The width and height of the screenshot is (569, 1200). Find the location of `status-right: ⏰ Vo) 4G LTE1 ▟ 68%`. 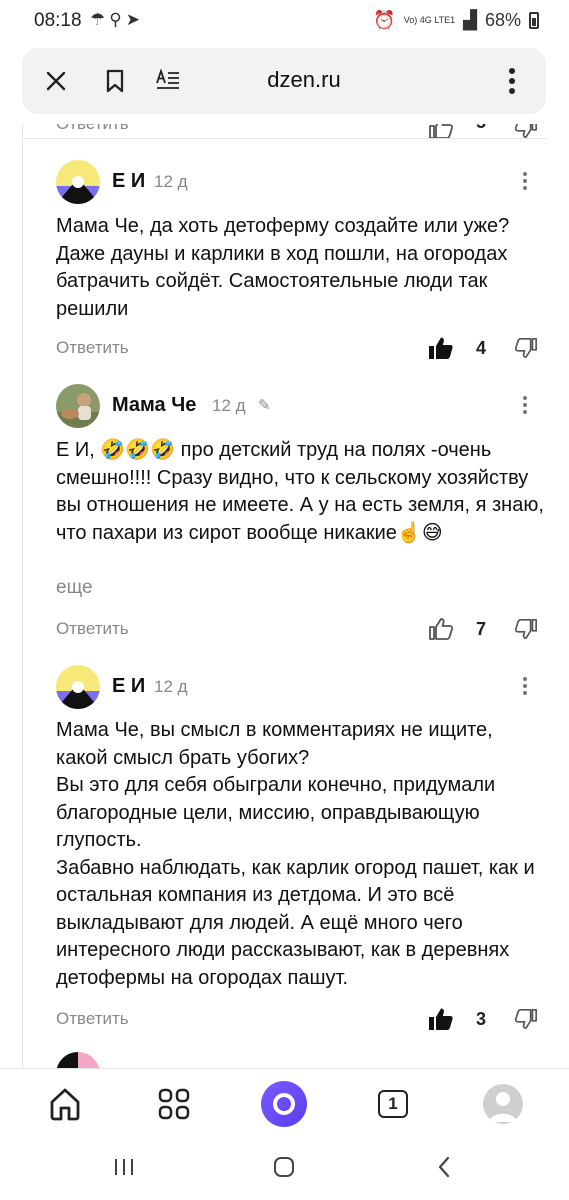

status-right: ⏰ Vo) 4G LTE1 ▟ 68% is located at coordinates (456, 20).